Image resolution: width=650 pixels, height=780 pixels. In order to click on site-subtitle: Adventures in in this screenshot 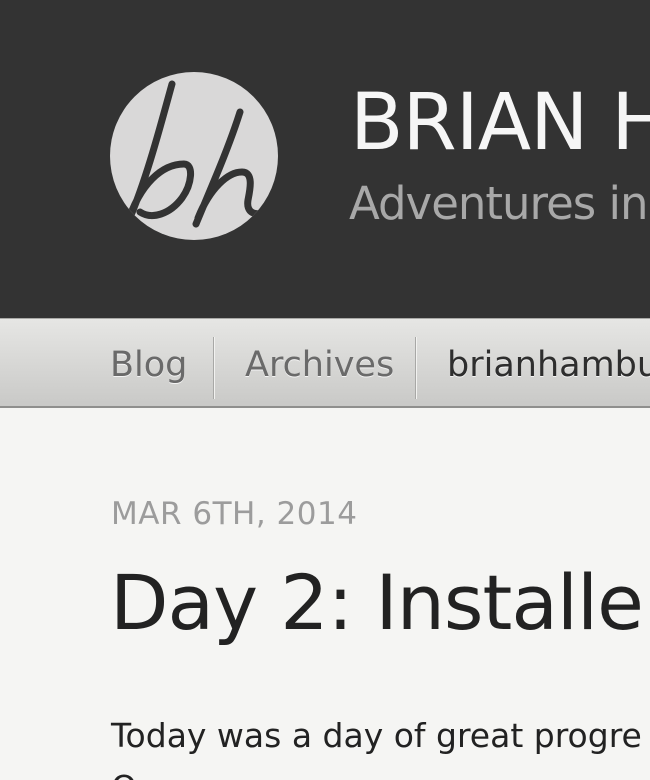, I will do `click(499, 203)`.